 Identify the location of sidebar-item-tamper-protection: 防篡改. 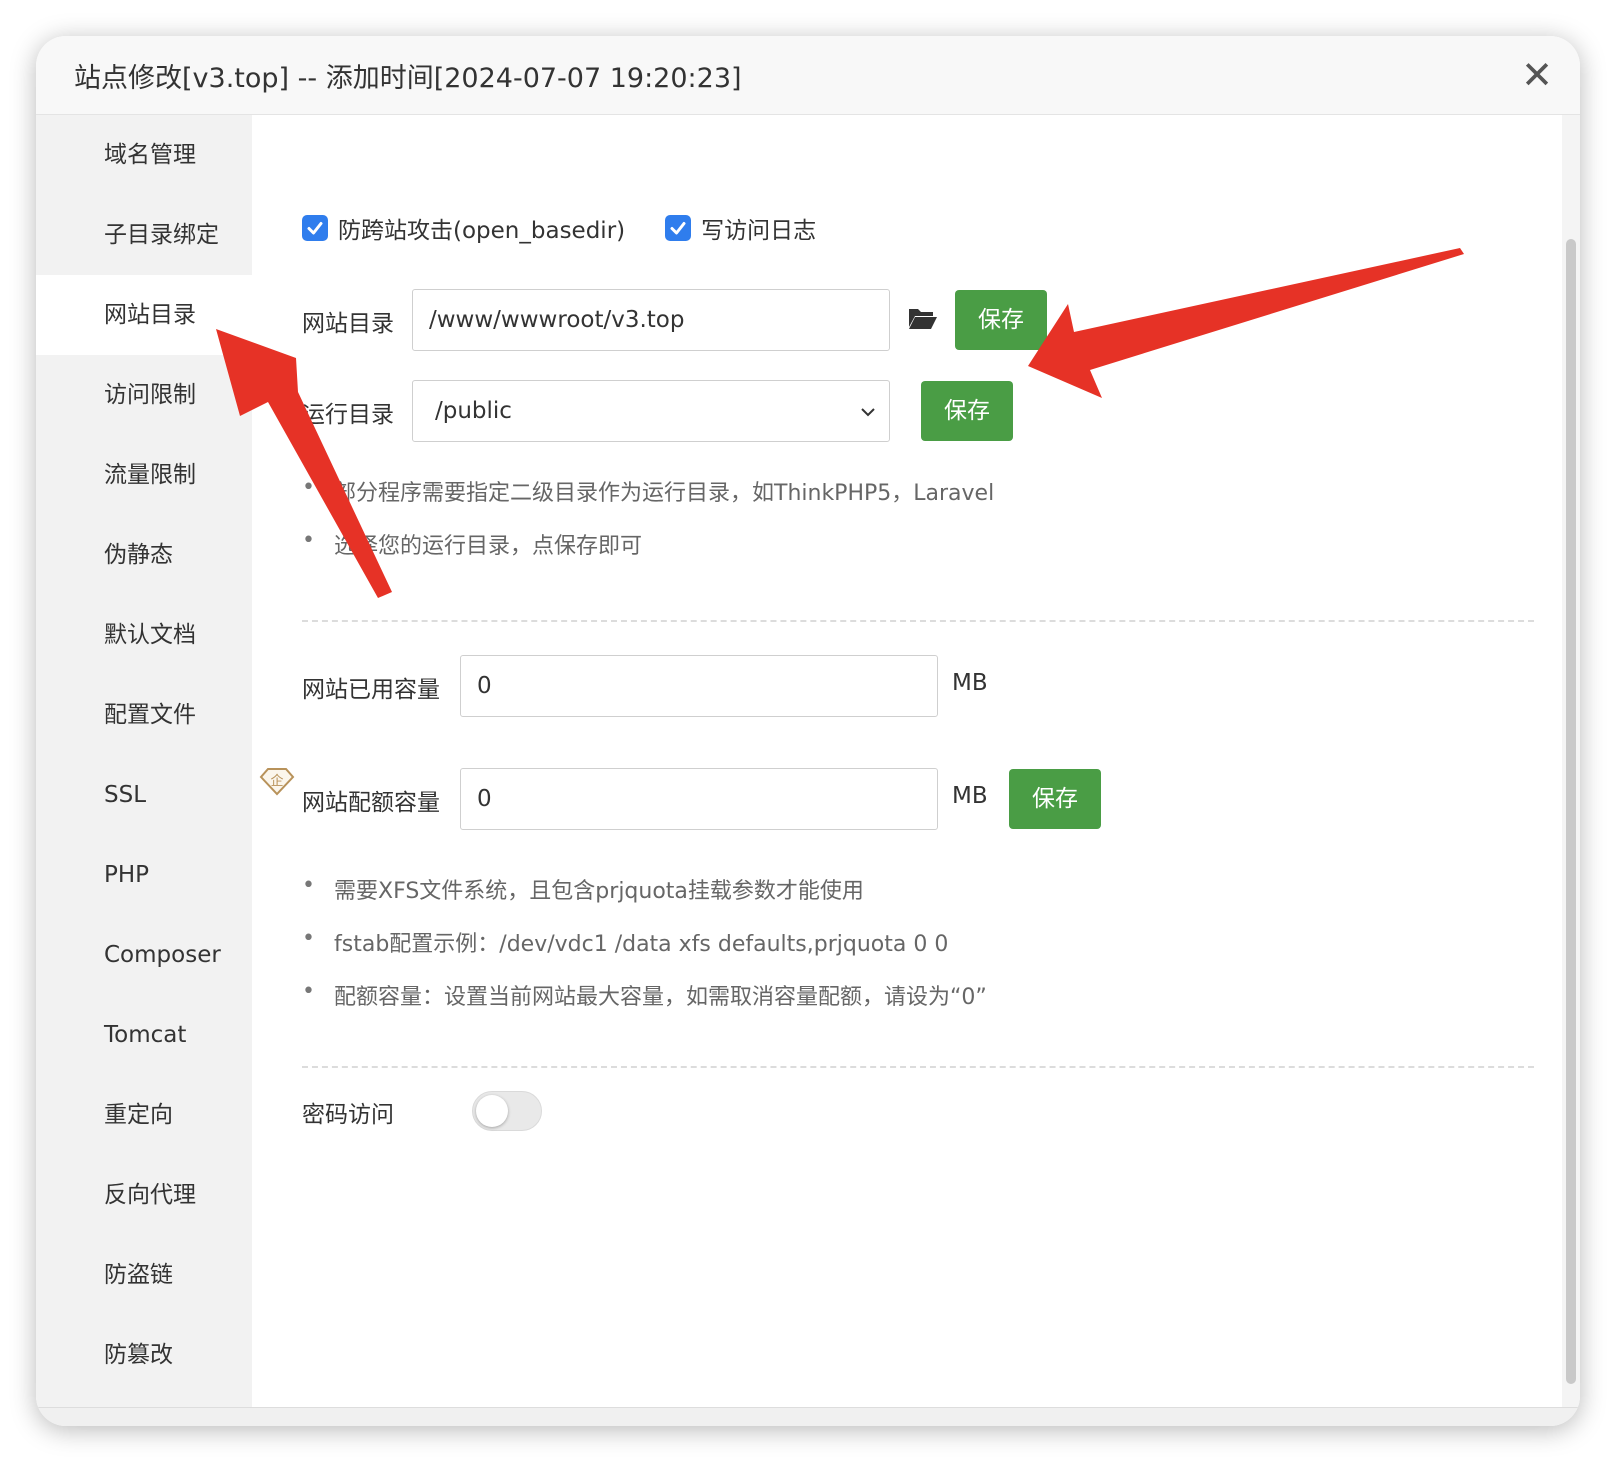
(144, 1355).